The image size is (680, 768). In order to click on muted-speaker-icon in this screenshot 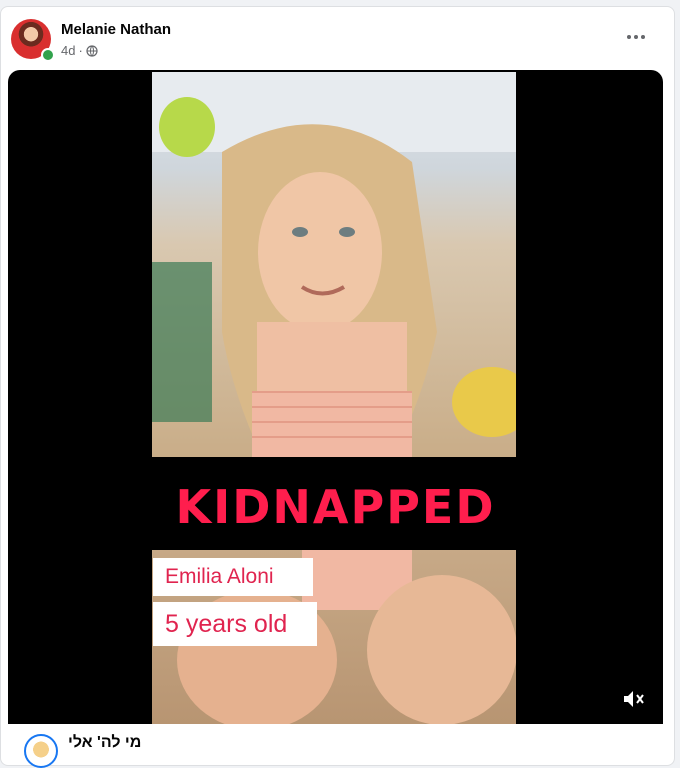, I will do `click(634, 699)`.